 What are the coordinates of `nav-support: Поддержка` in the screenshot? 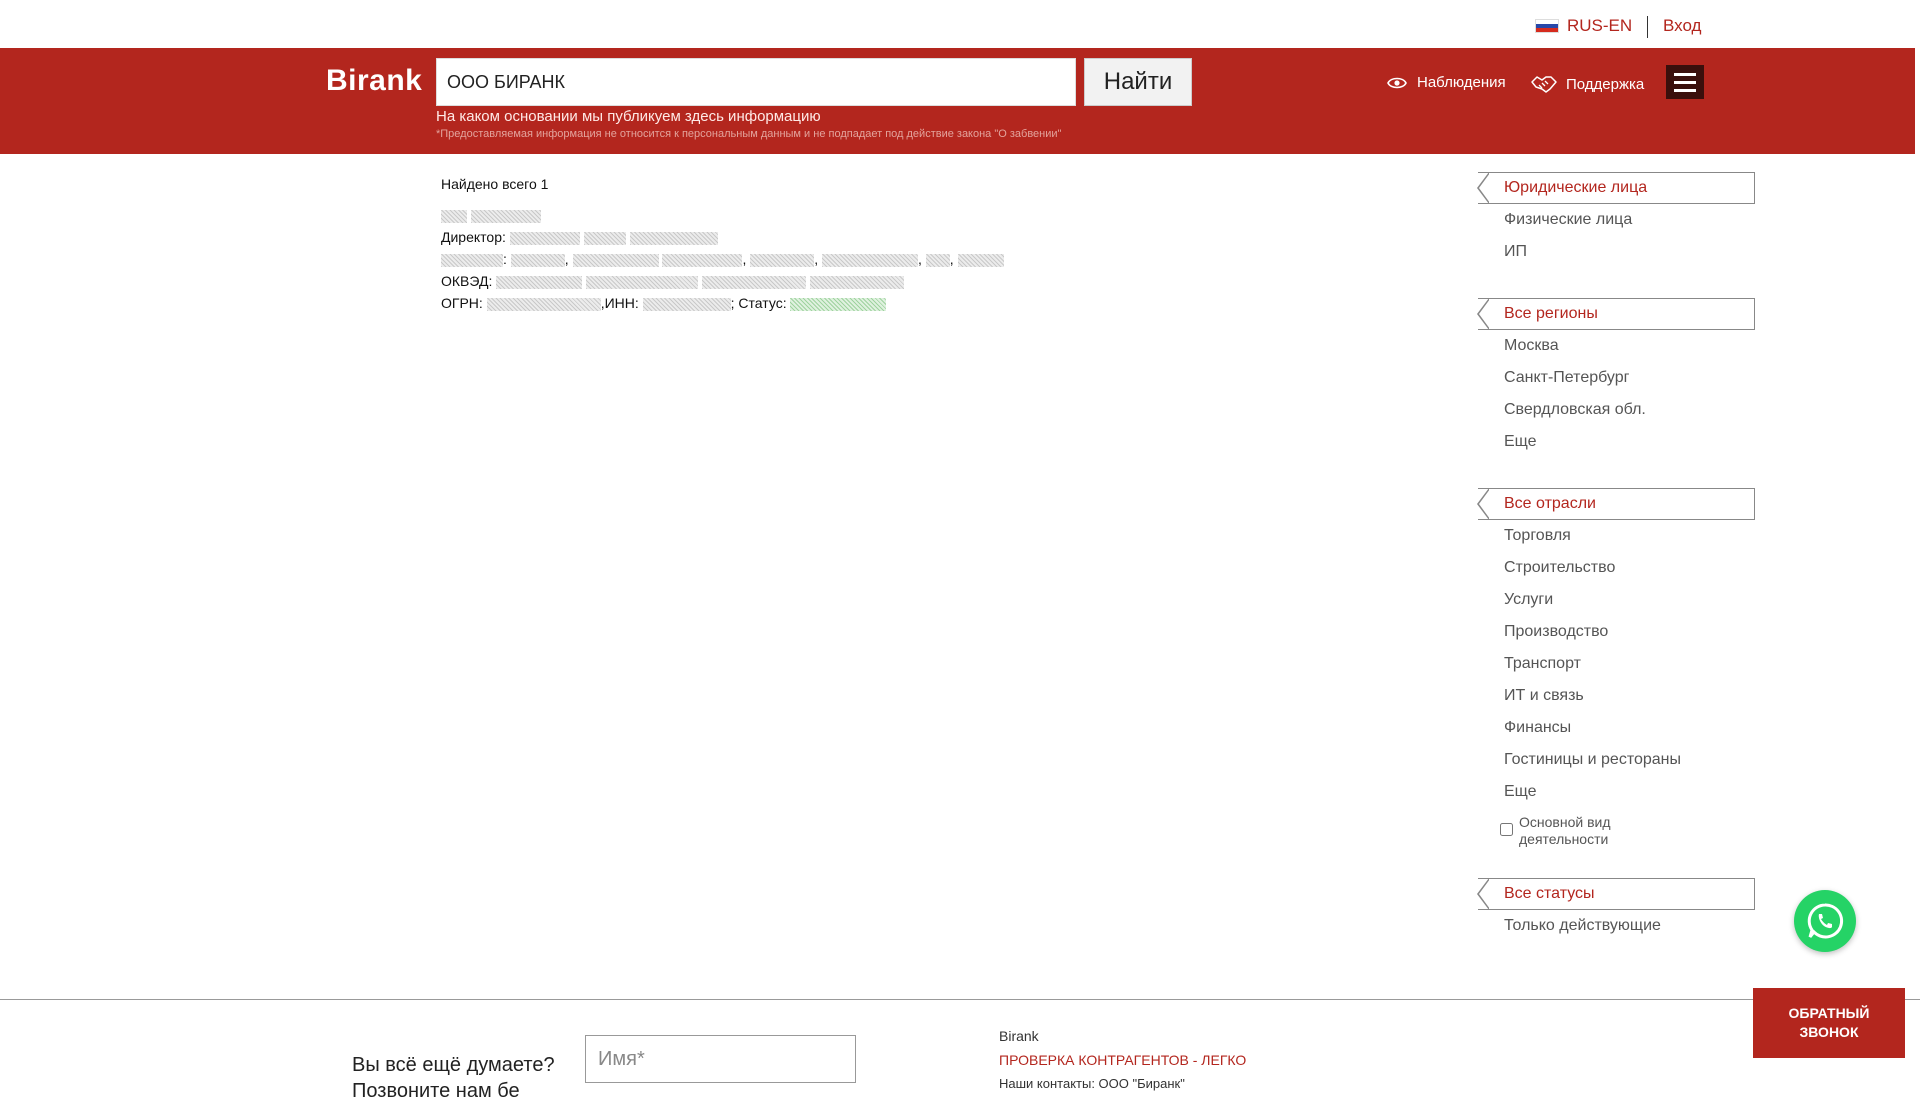 It's located at (1587, 84).